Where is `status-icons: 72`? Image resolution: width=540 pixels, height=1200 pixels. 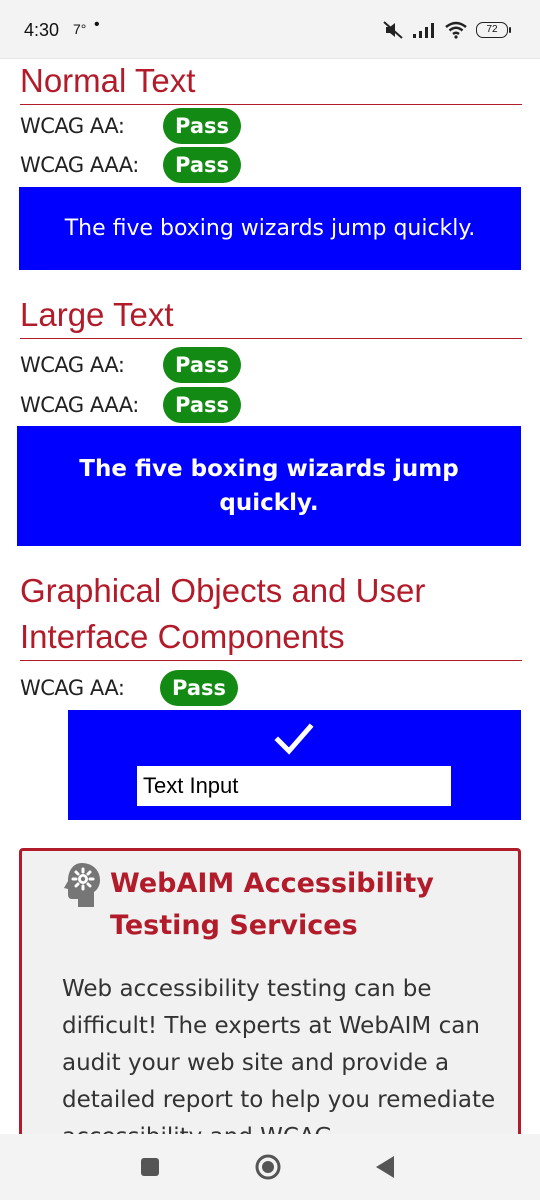 status-icons: 72 is located at coordinates (446, 30).